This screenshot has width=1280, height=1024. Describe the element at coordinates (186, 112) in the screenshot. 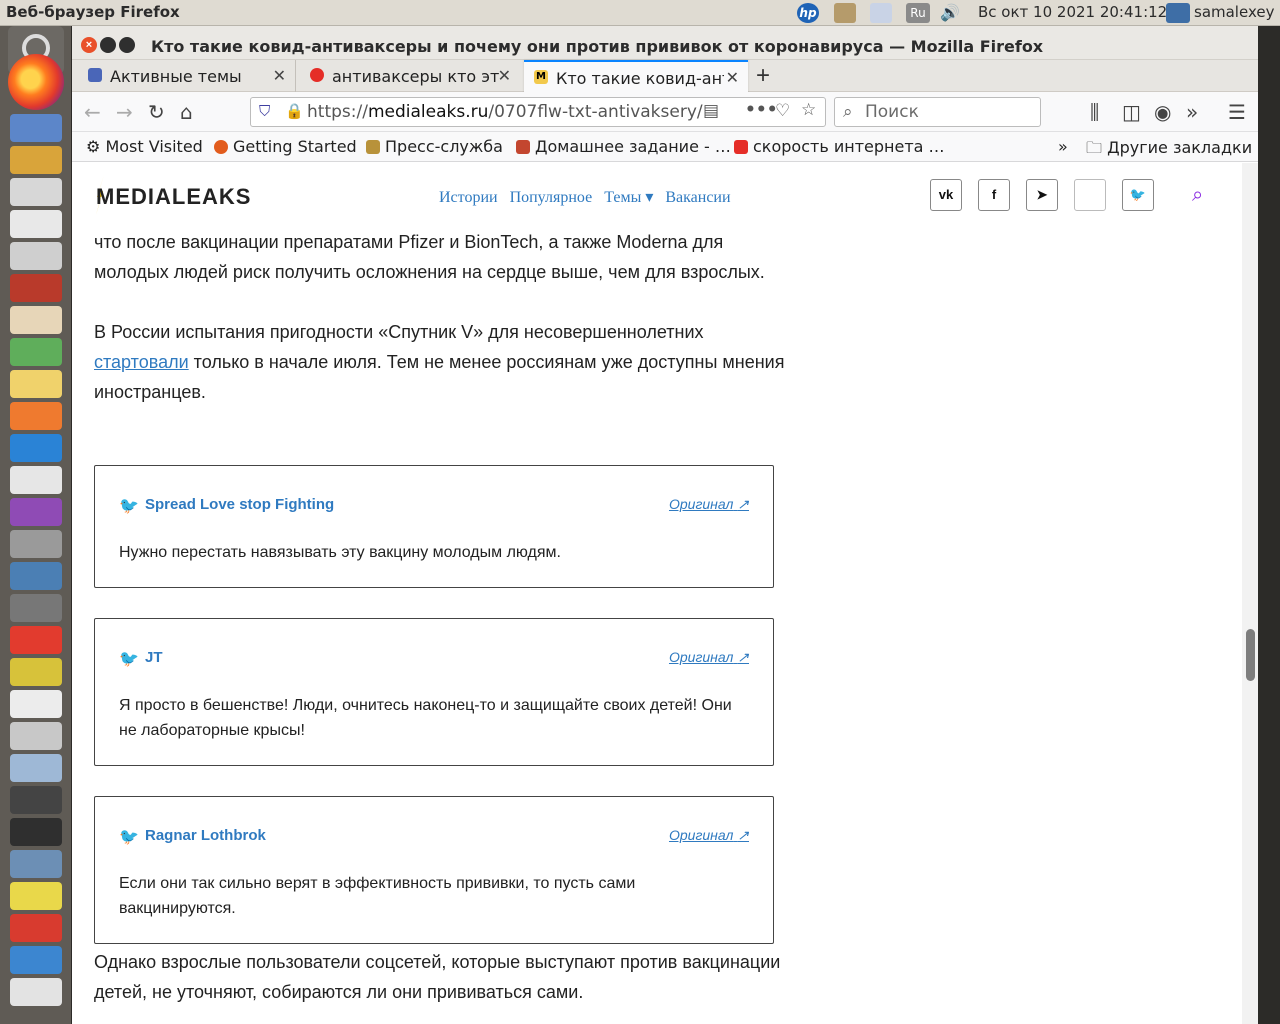

I see `home-icon: ⌂` at that location.